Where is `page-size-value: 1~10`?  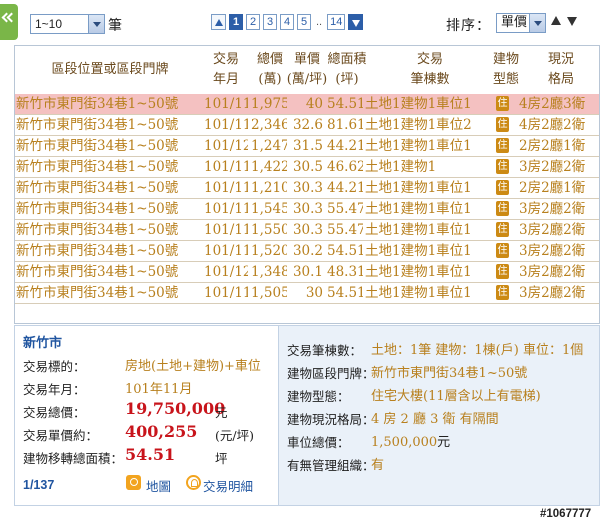
page-size-value: 1~10 is located at coordinates (49, 24).